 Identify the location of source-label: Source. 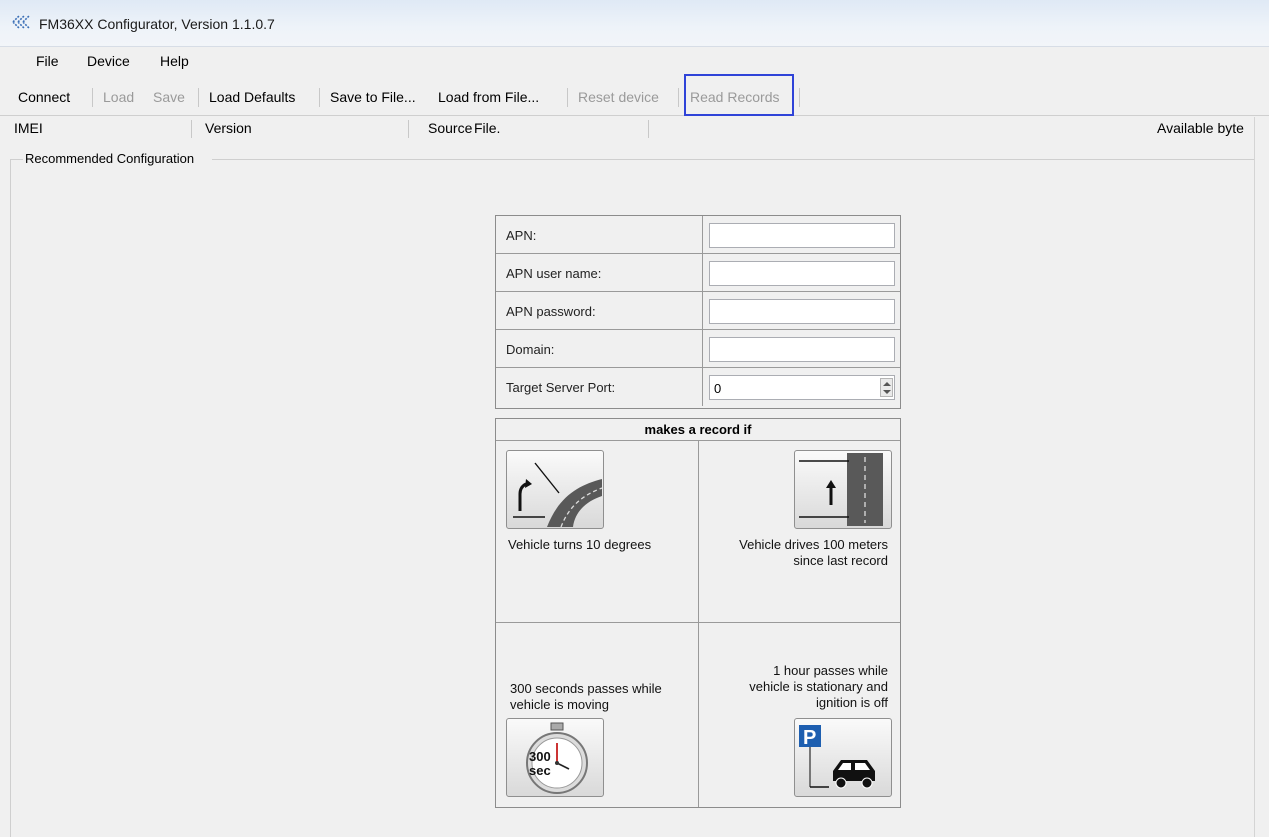
(450, 128).